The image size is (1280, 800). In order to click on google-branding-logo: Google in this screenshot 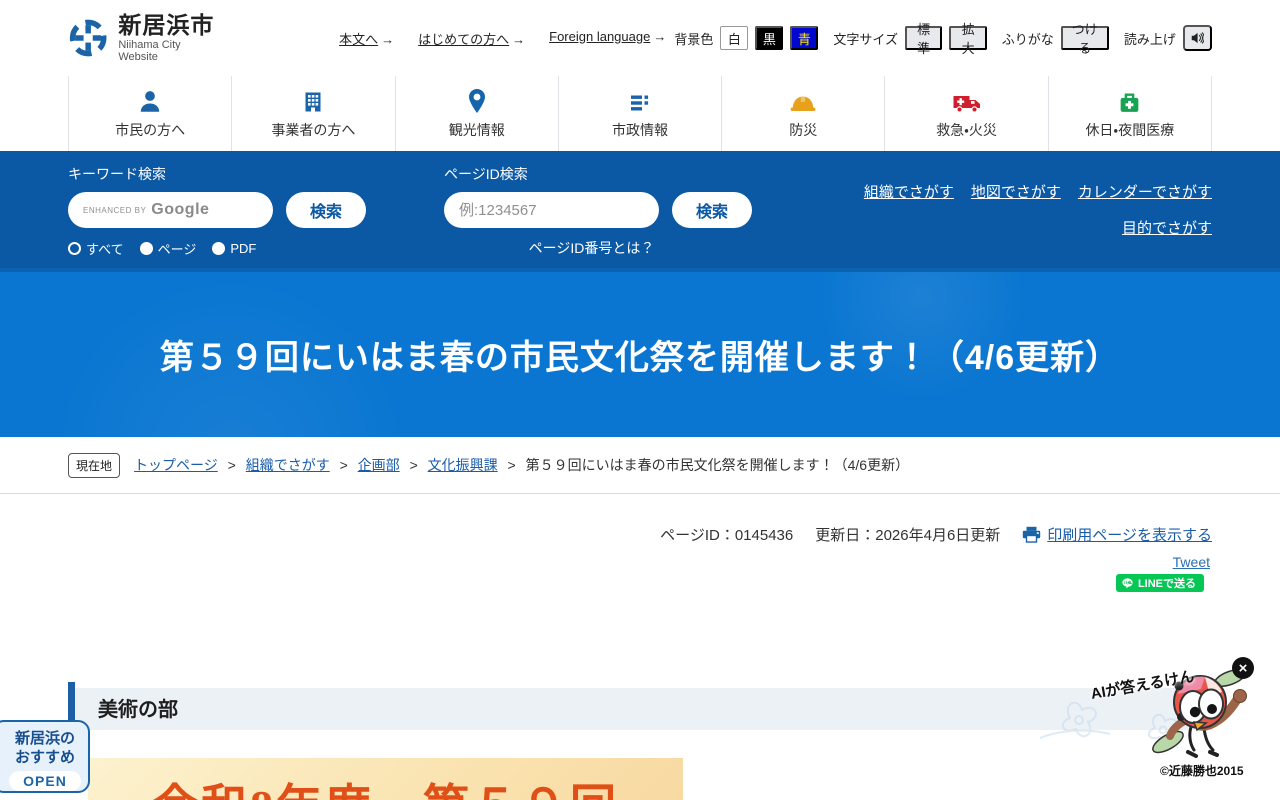, I will do `click(180, 209)`.